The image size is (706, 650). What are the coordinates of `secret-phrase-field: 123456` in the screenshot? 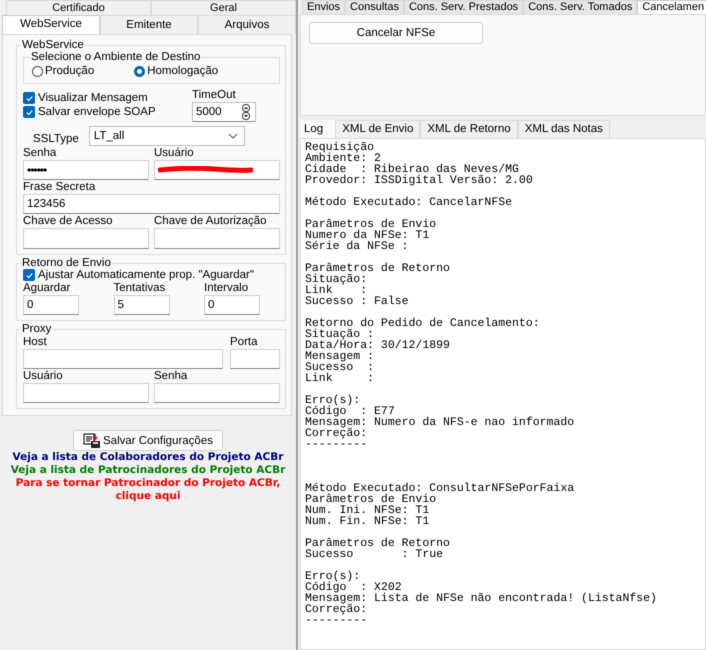 It's located at (151, 204).